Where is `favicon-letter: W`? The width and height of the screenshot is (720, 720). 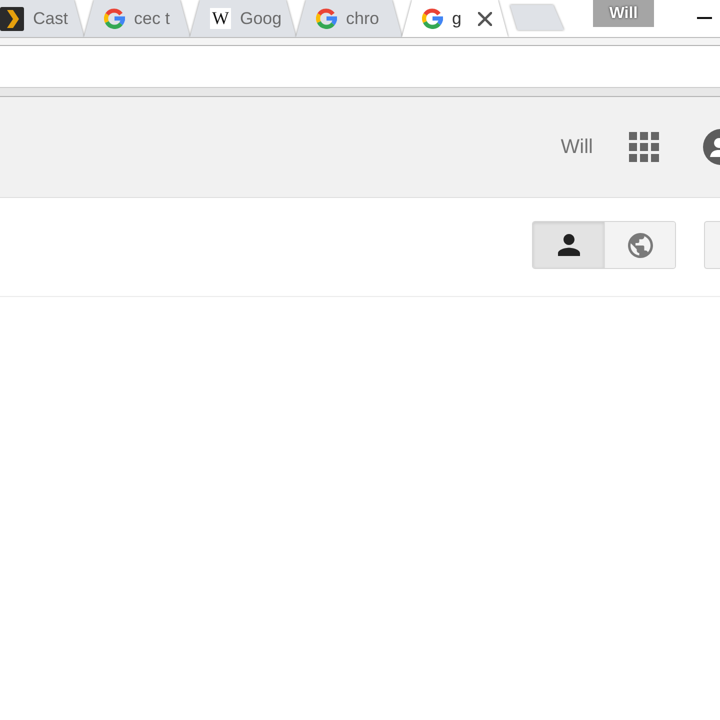
favicon-letter: W is located at coordinates (220, 18).